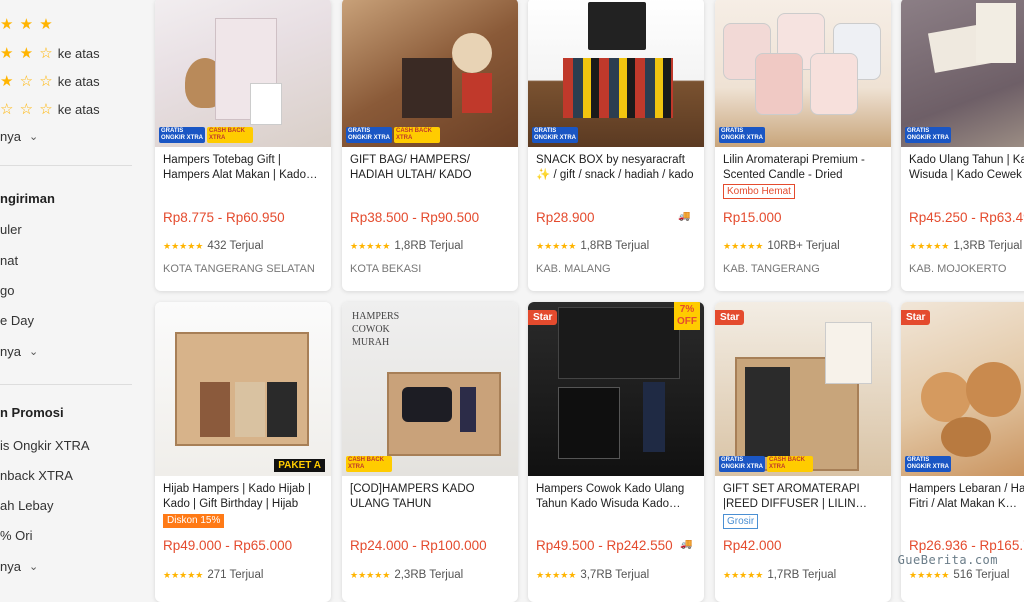  I want to click on gift-wrap-photo: GRATIS ONGKIR XTRA, so click(962, 73).